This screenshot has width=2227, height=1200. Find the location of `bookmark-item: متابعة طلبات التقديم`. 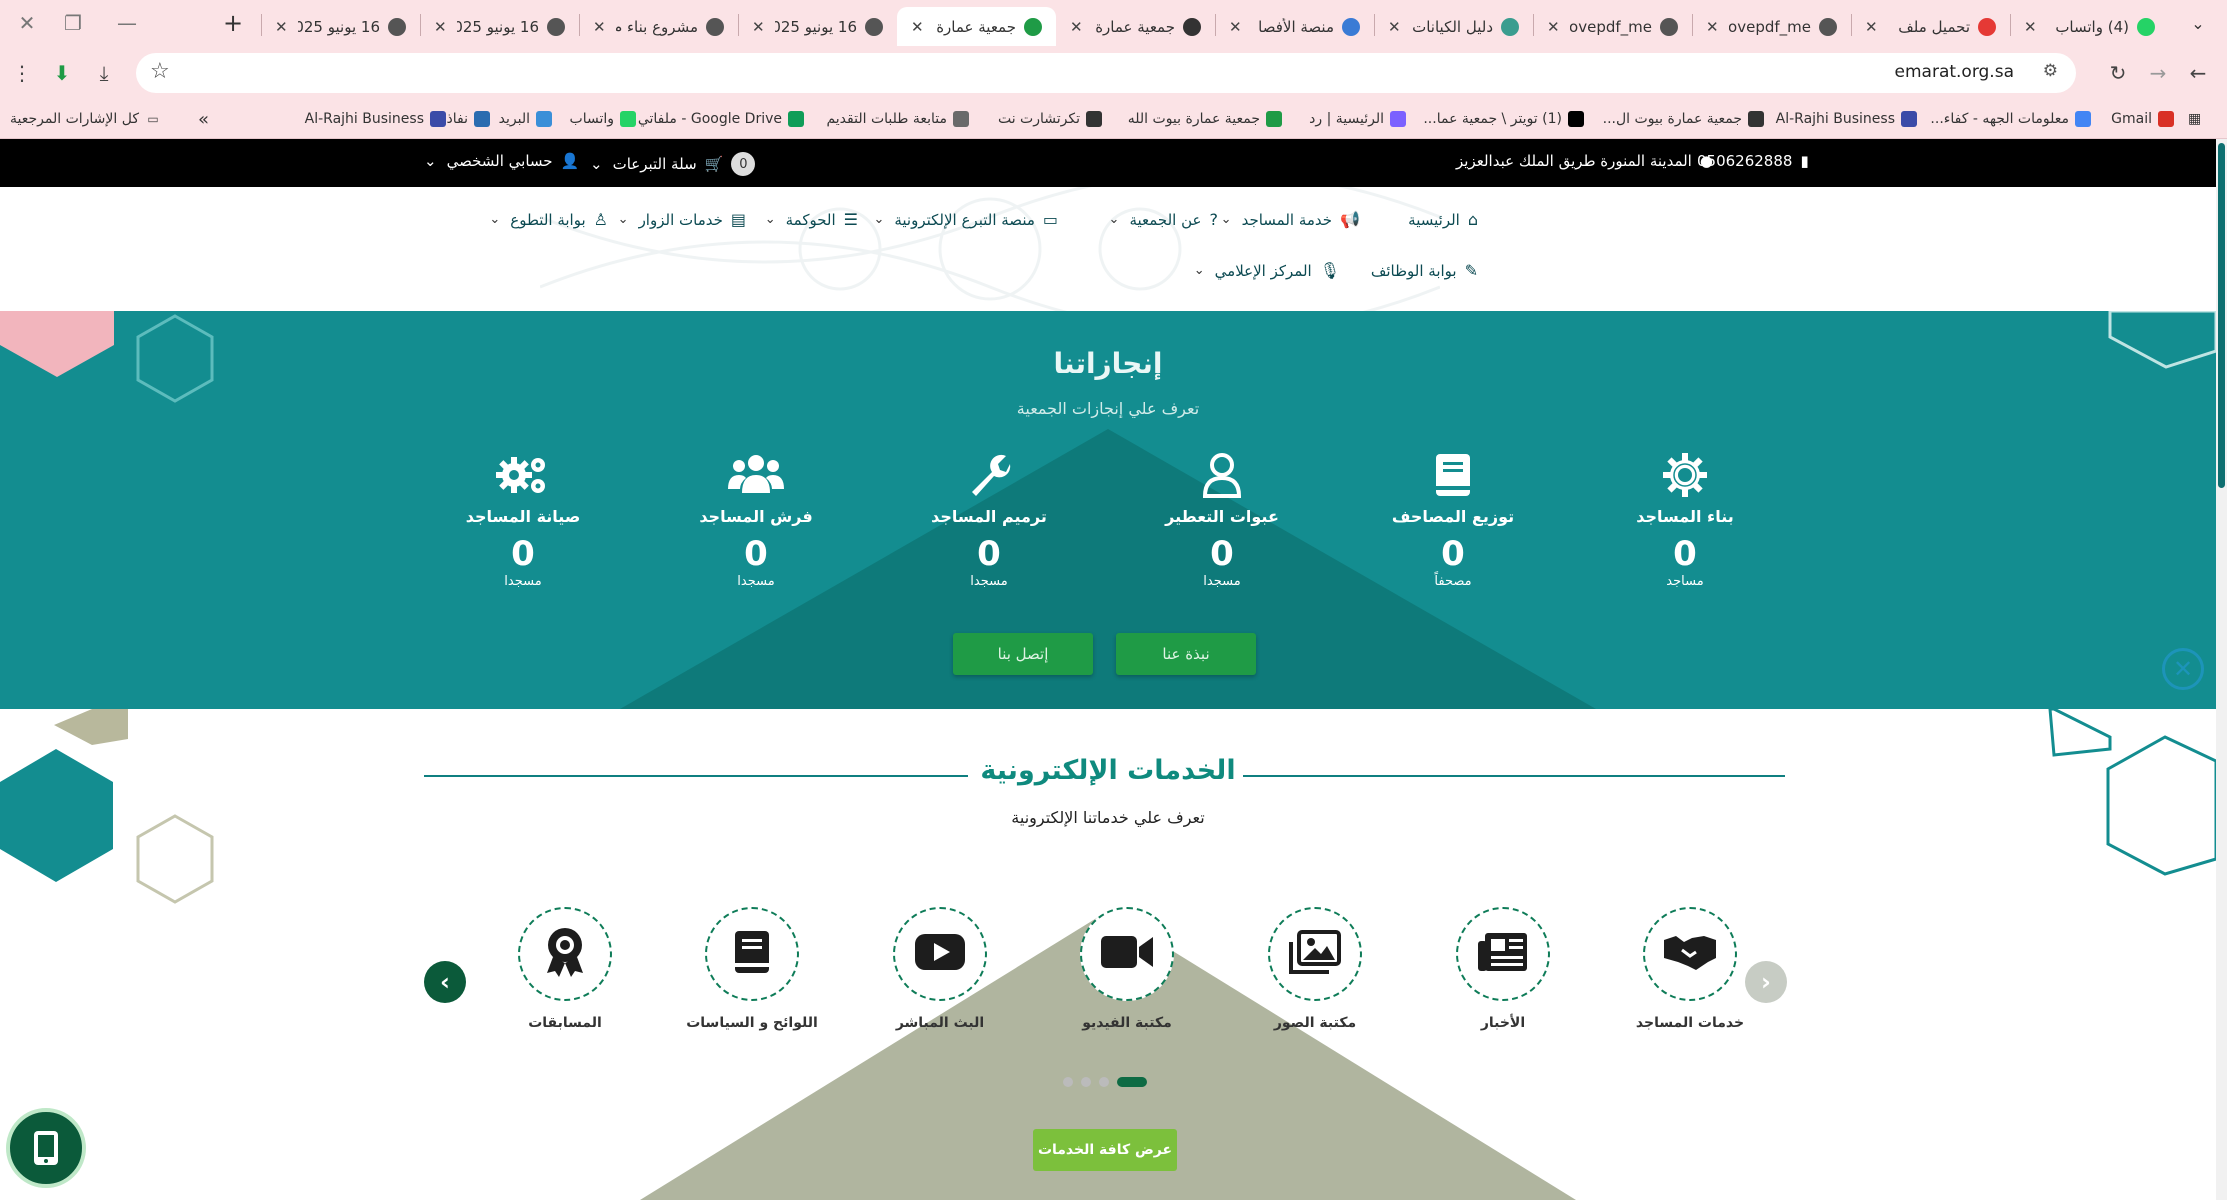

bookmark-item: متابعة طلبات التقديم is located at coordinates (887, 119).